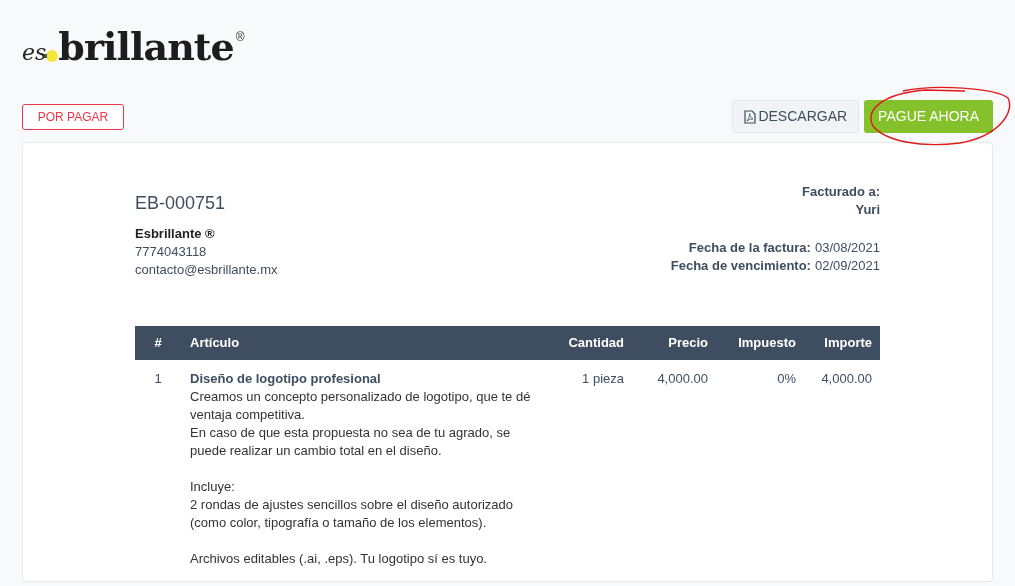  Describe the element at coordinates (579, 343) in the screenshot. I see `column-header: Cantidad` at that location.